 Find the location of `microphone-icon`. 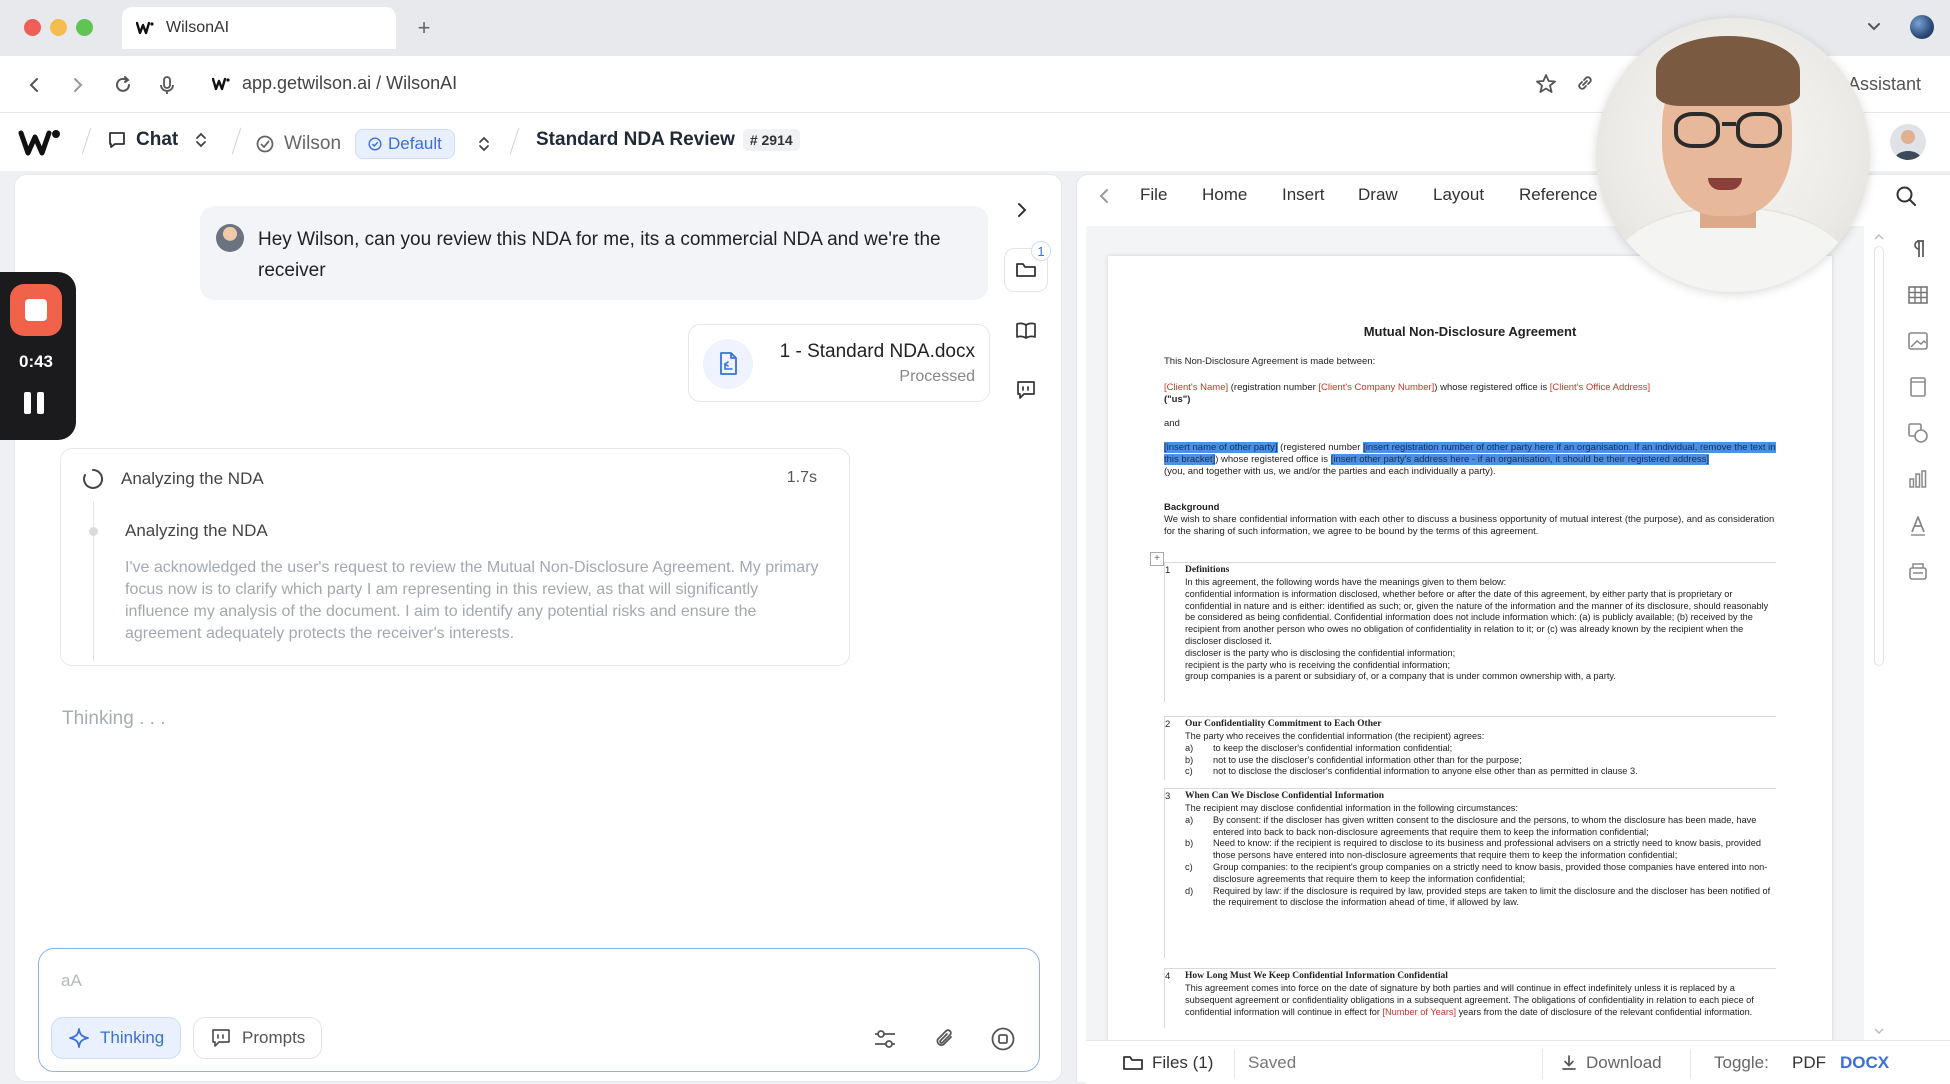

microphone-icon is located at coordinates (167, 85).